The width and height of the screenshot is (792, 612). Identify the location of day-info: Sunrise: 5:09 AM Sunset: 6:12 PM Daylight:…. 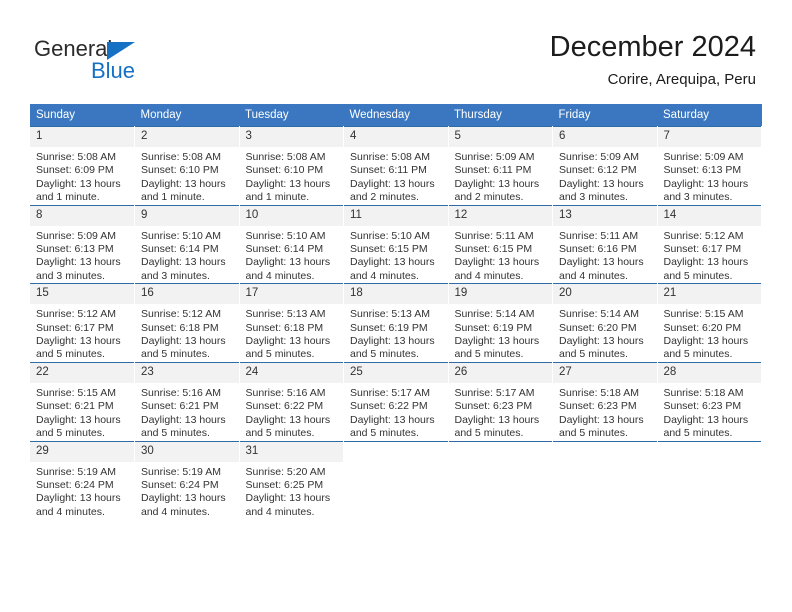
(605, 176).